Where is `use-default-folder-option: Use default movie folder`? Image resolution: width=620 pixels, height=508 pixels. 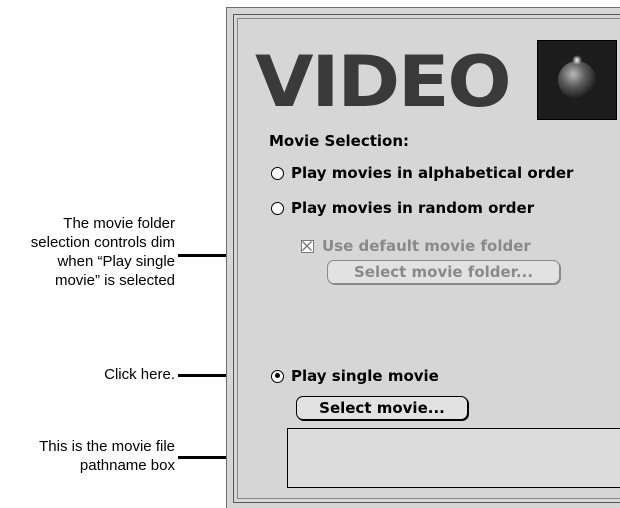 use-default-folder-option: Use default movie folder is located at coordinates (416, 246).